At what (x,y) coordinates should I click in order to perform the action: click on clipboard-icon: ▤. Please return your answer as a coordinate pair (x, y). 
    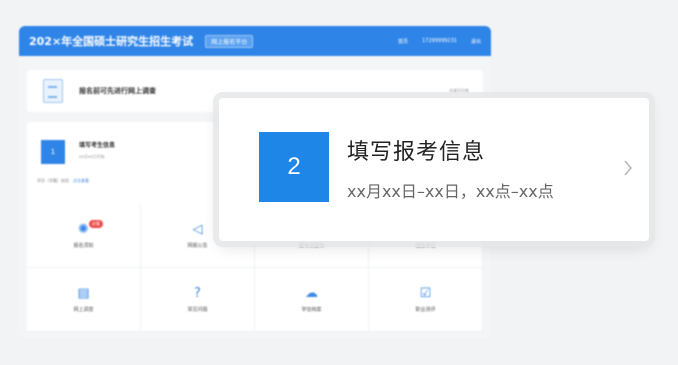
    Looking at the image, I should click on (83, 293).